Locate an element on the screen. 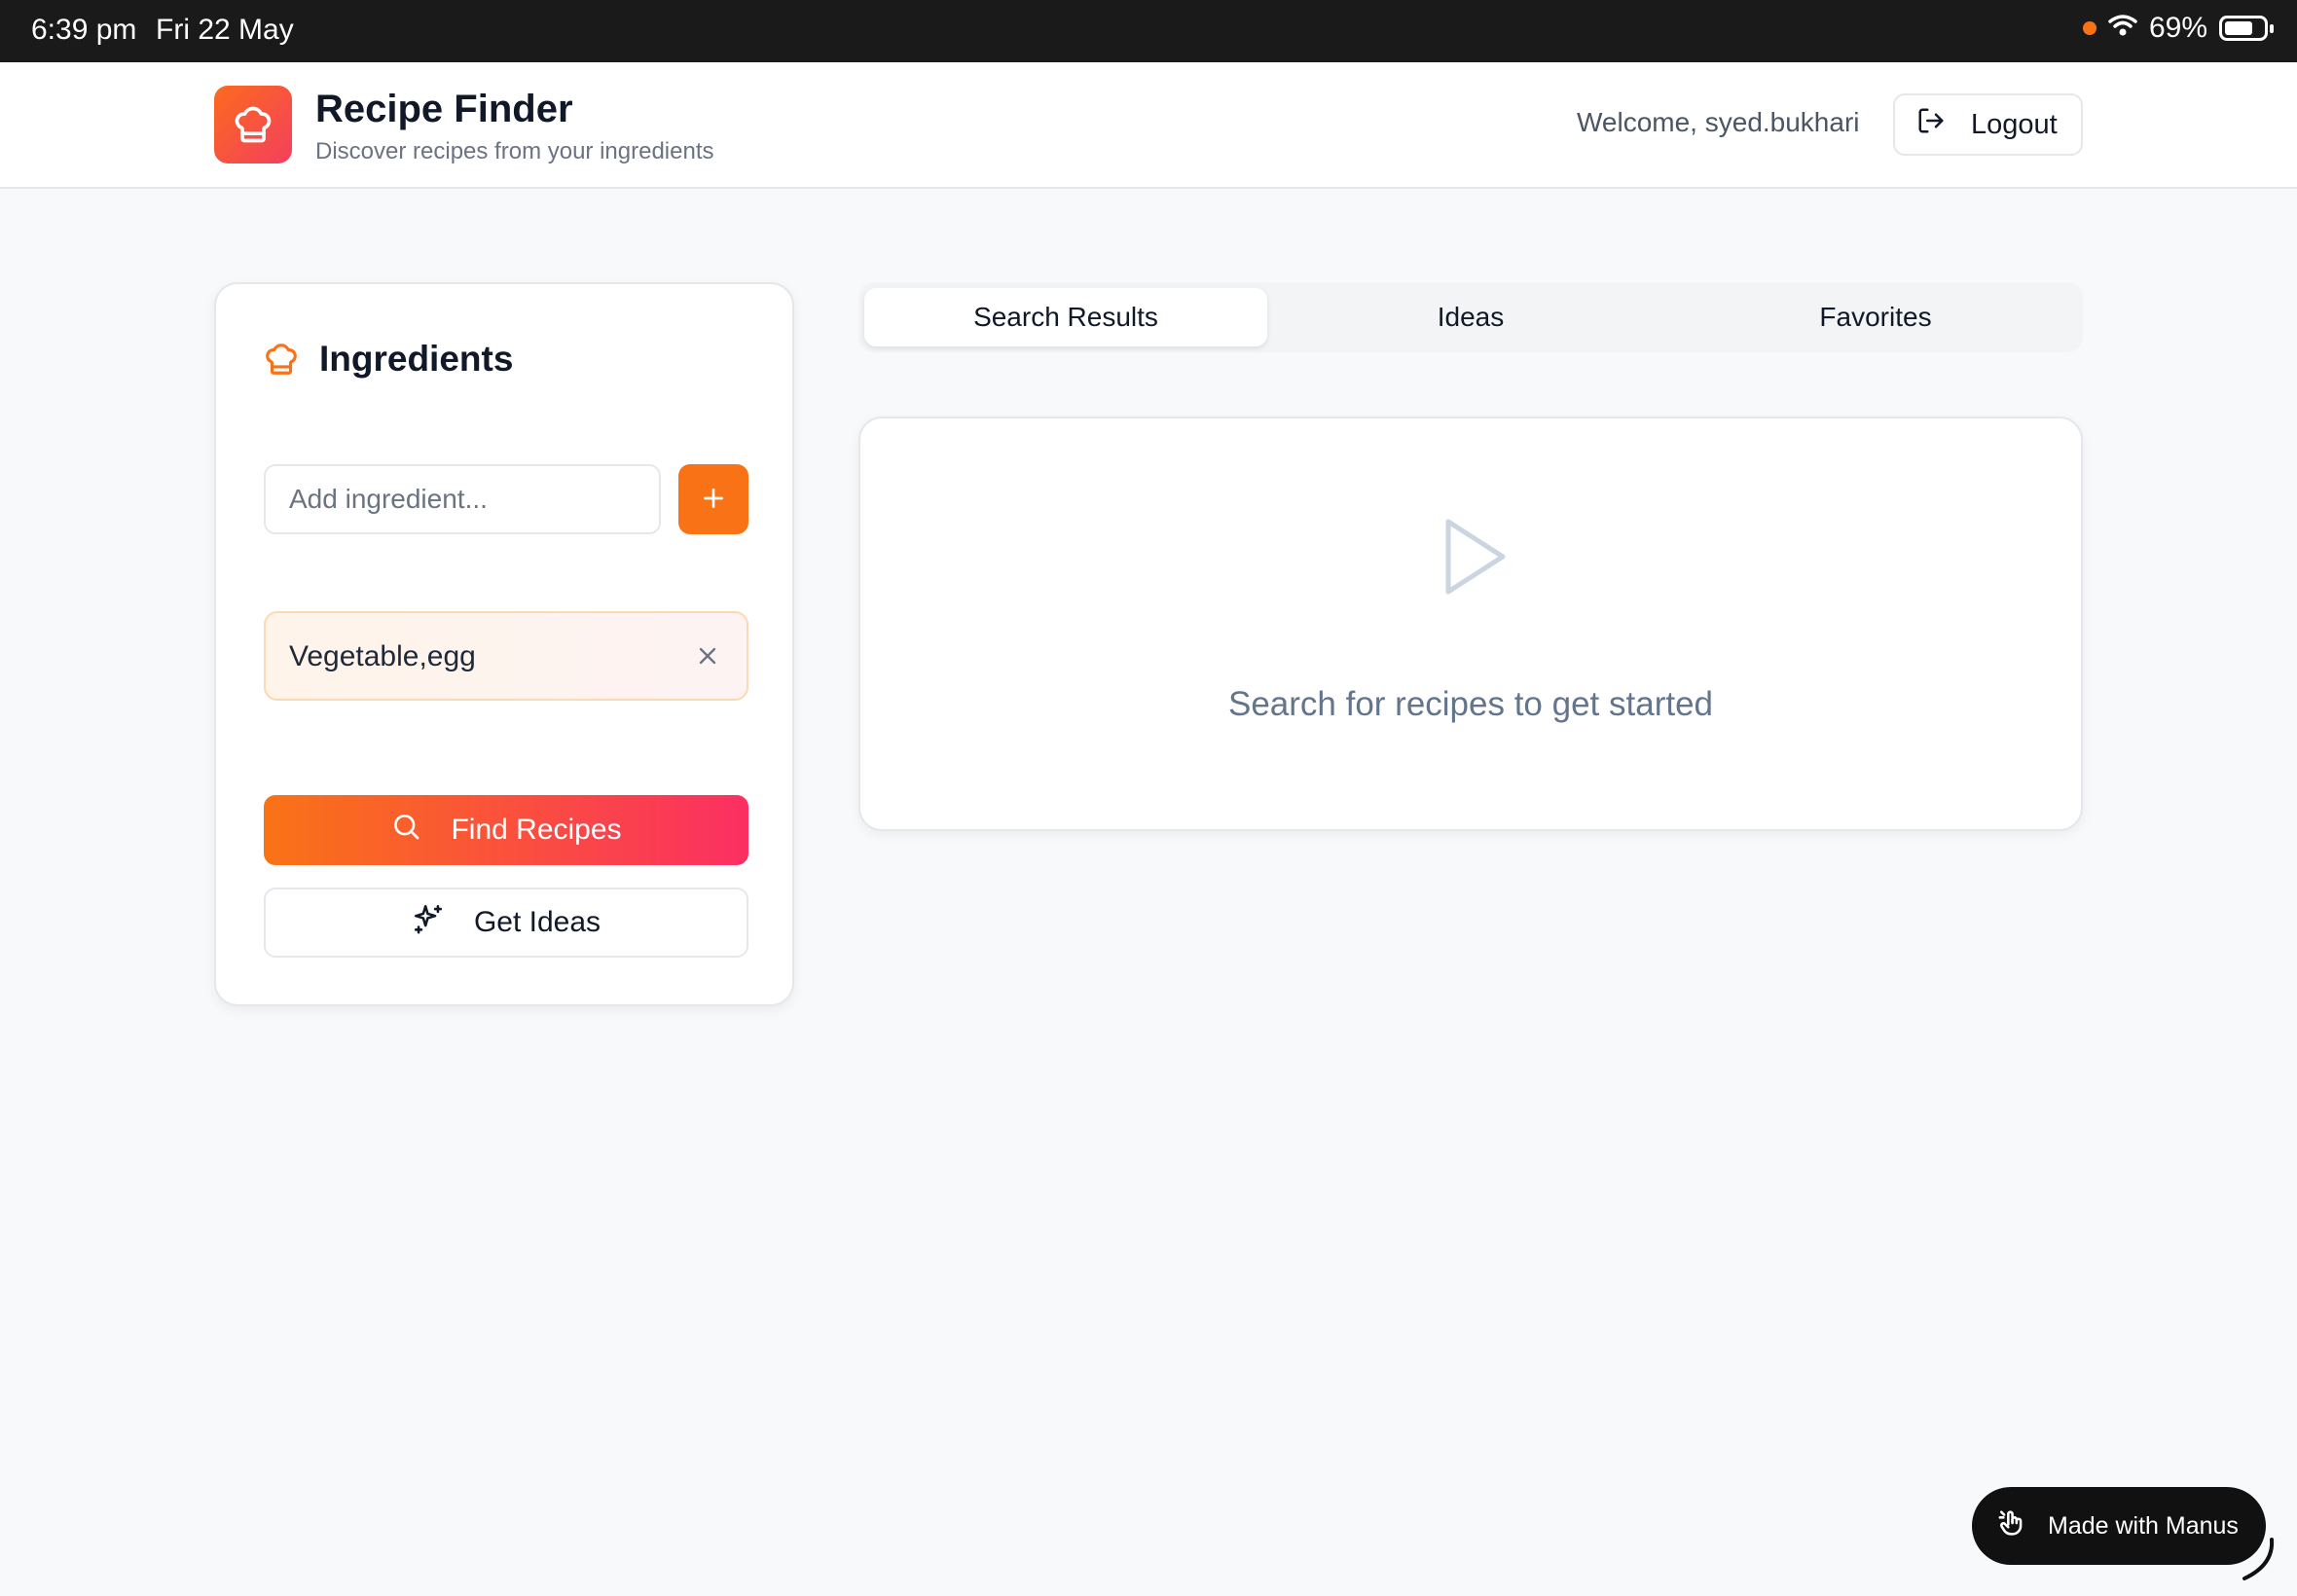 The height and width of the screenshot is (1596, 2297). status-indicators: 69% is located at coordinates (2178, 28).